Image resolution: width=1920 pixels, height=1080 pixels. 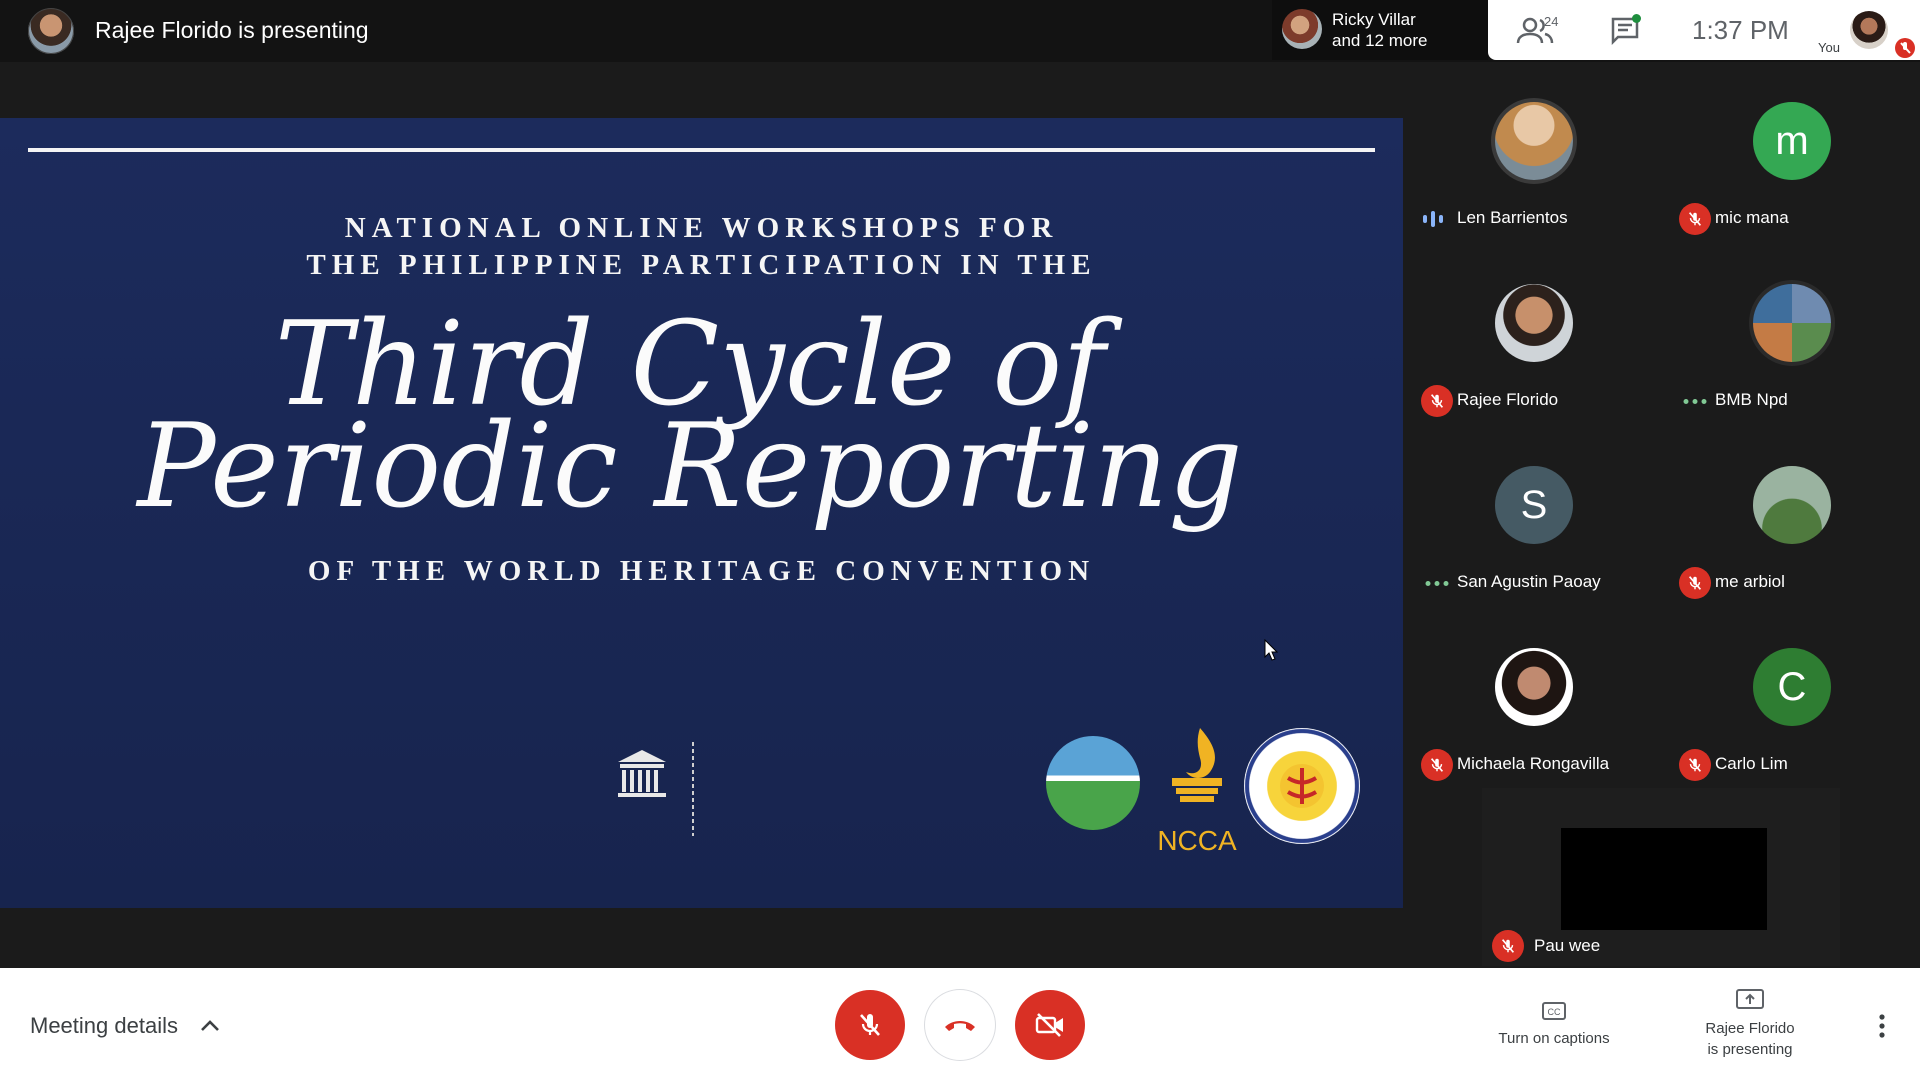 What do you see at coordinates (656, 789) in the screenshot?
I see `unesco-logo` at bounding box center [656, 789].